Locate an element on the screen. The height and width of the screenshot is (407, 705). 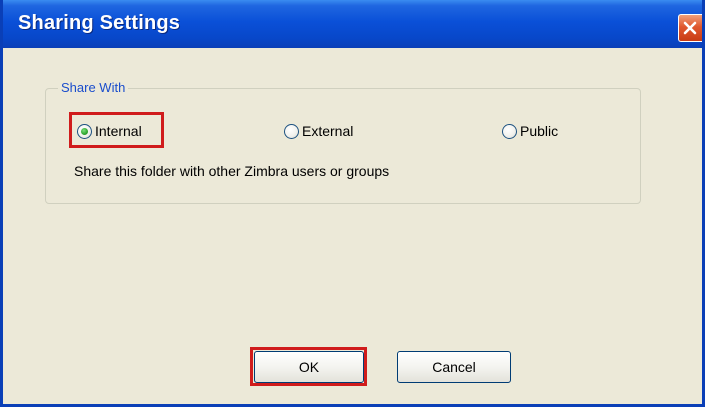
share-with-legend: Share With is located at coordinates (93, 88).